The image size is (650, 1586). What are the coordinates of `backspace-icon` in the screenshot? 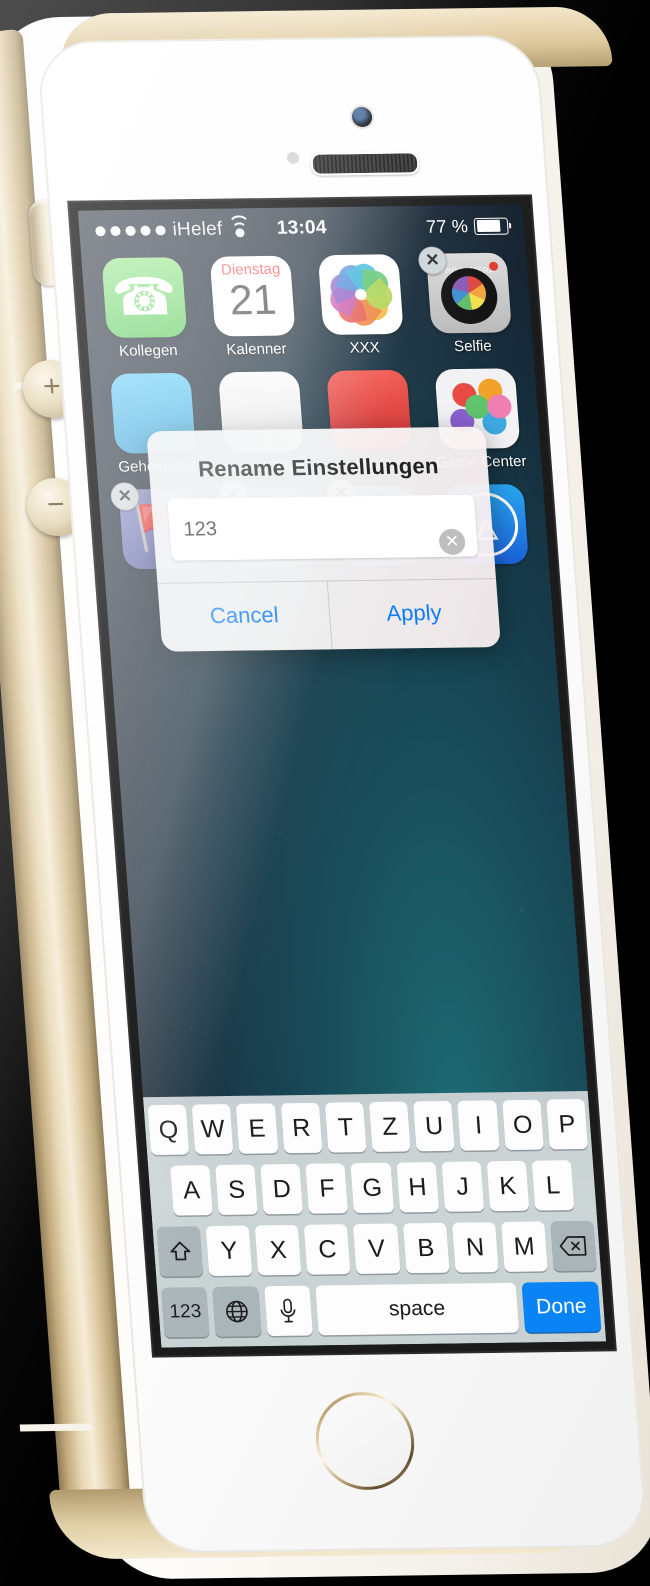 It's located at (573, 1245).